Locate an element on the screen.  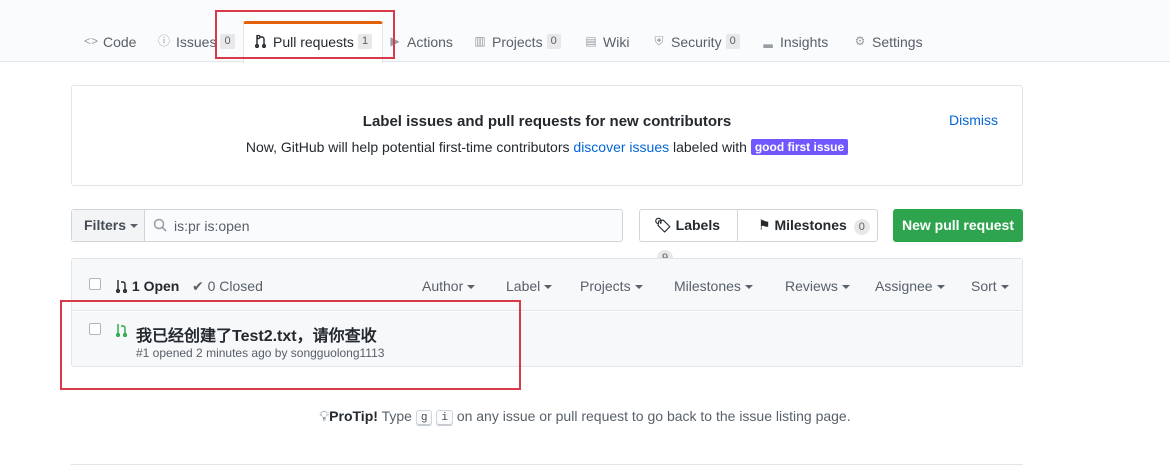
author-filter-label: Author is located at coordinates (443, 286).